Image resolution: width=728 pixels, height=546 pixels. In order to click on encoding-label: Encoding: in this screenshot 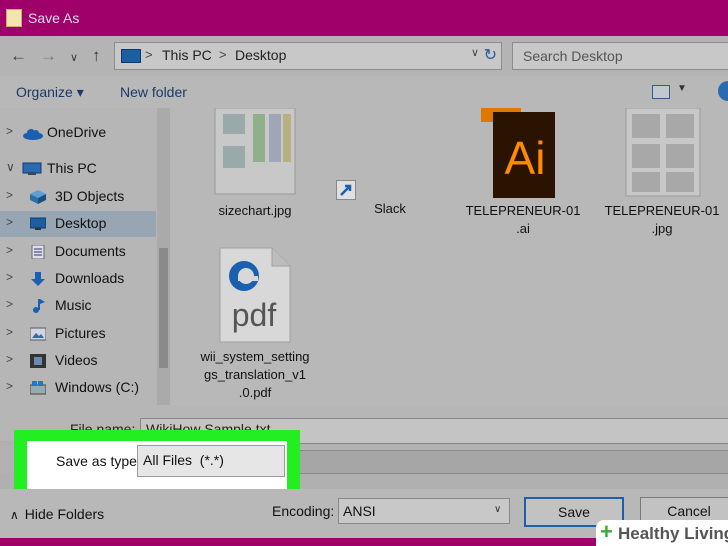, I will do `click(303, 511)`.